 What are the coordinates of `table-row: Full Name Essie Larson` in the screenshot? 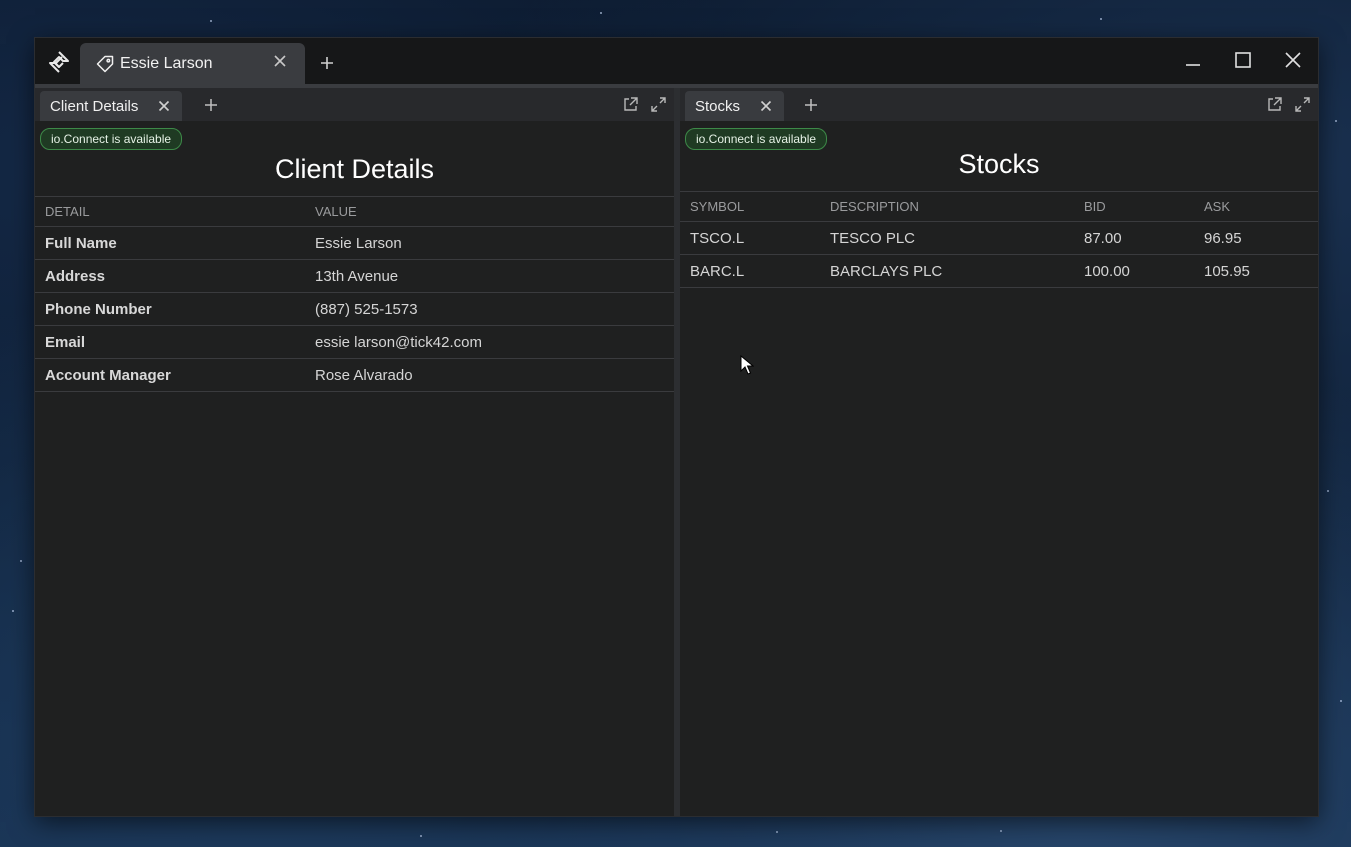 It's located at (354, 243).